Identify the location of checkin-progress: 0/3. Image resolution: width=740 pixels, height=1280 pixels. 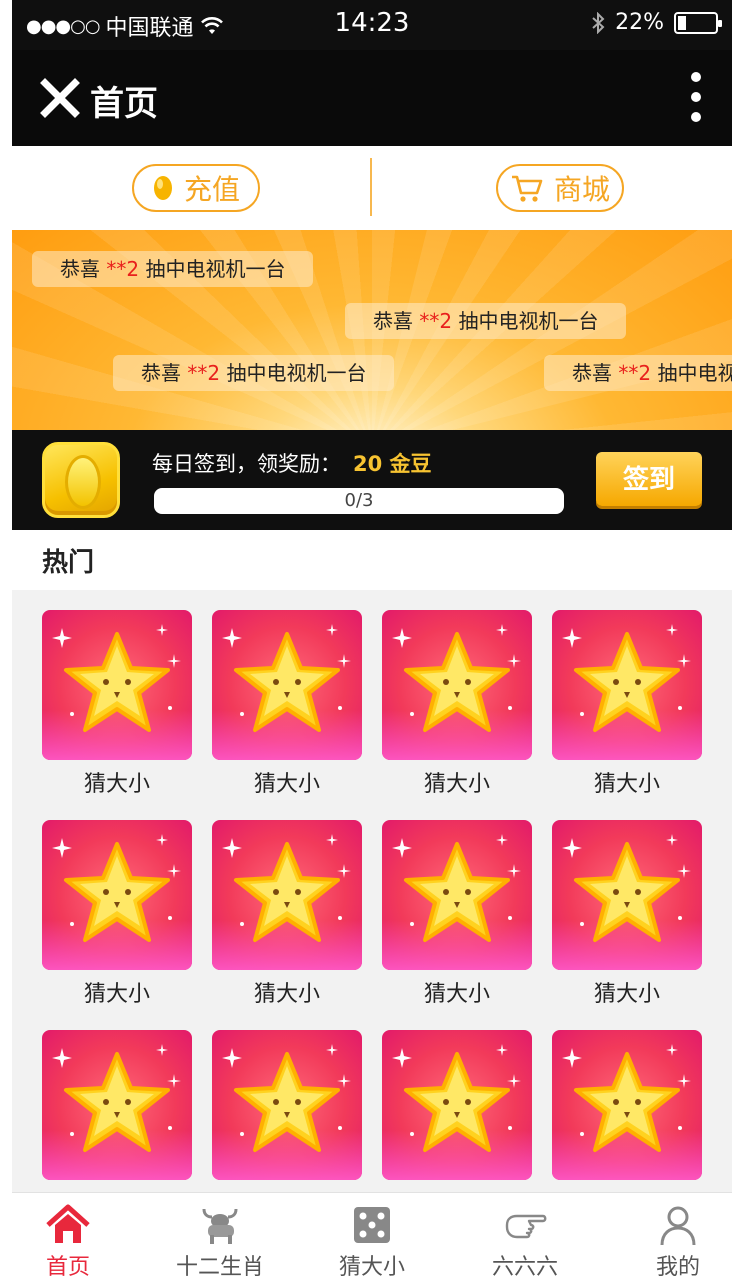
(359, 501).